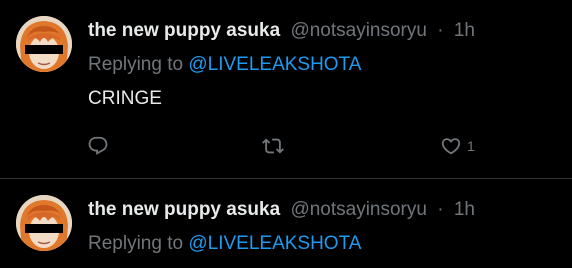 This screenshot has height=268, width=572. Describe the element at coordinates (471, 146) in the screenshot. I see `like-count: 1` at that location.